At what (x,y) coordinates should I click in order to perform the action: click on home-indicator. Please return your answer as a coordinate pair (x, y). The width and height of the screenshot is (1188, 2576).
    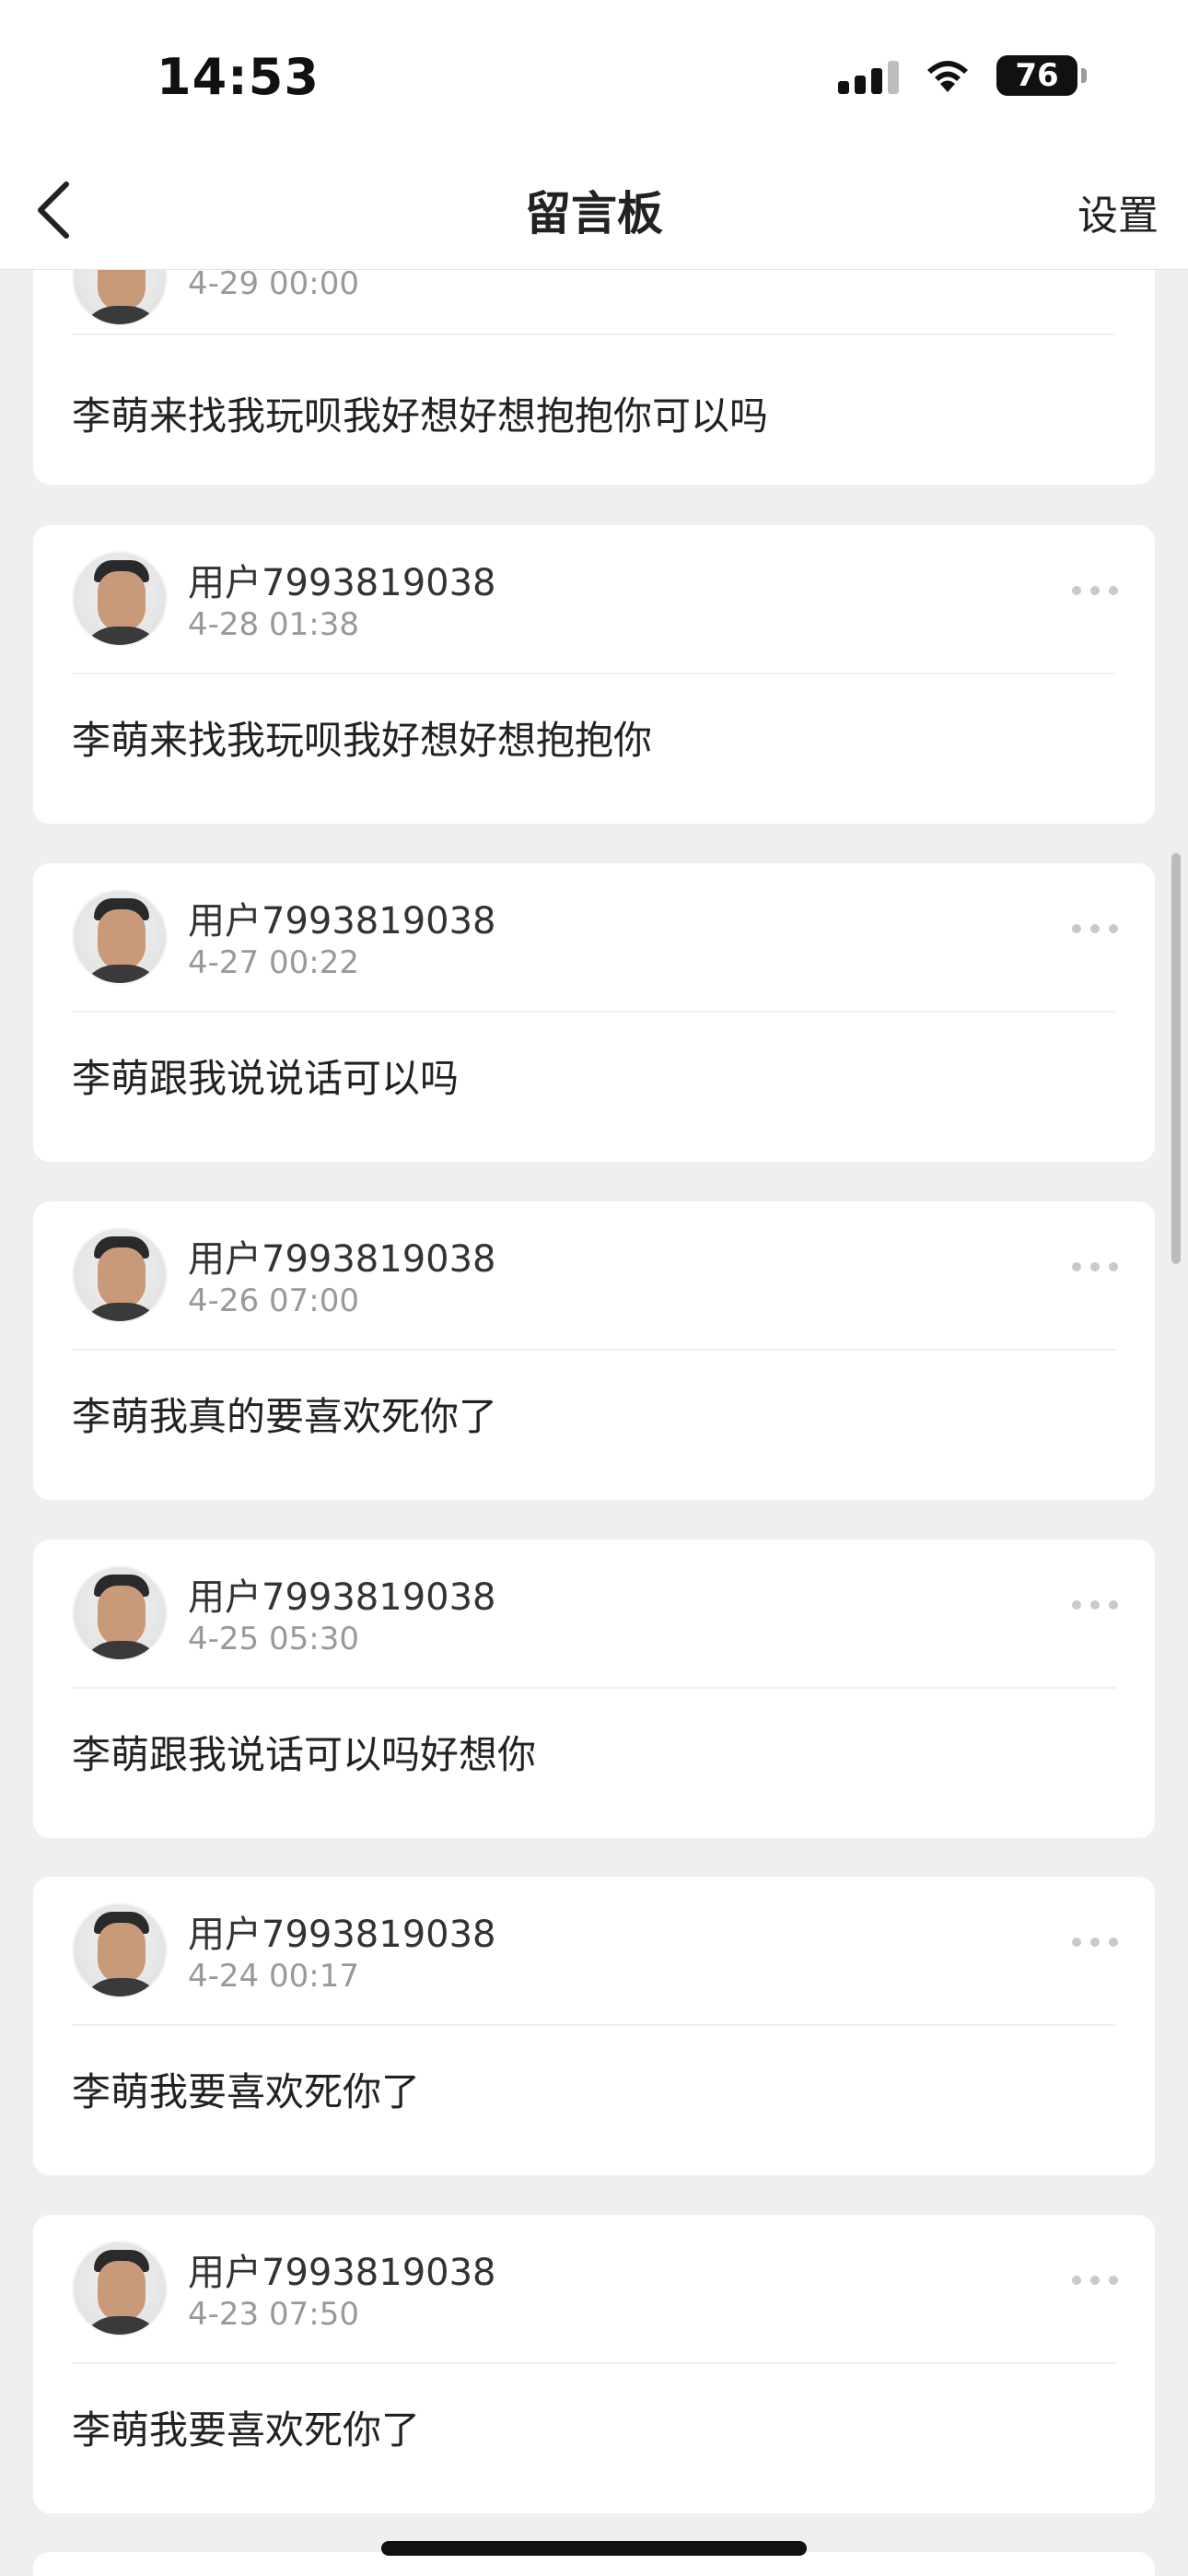
    Looking at the image, I should click on (594, 2548).